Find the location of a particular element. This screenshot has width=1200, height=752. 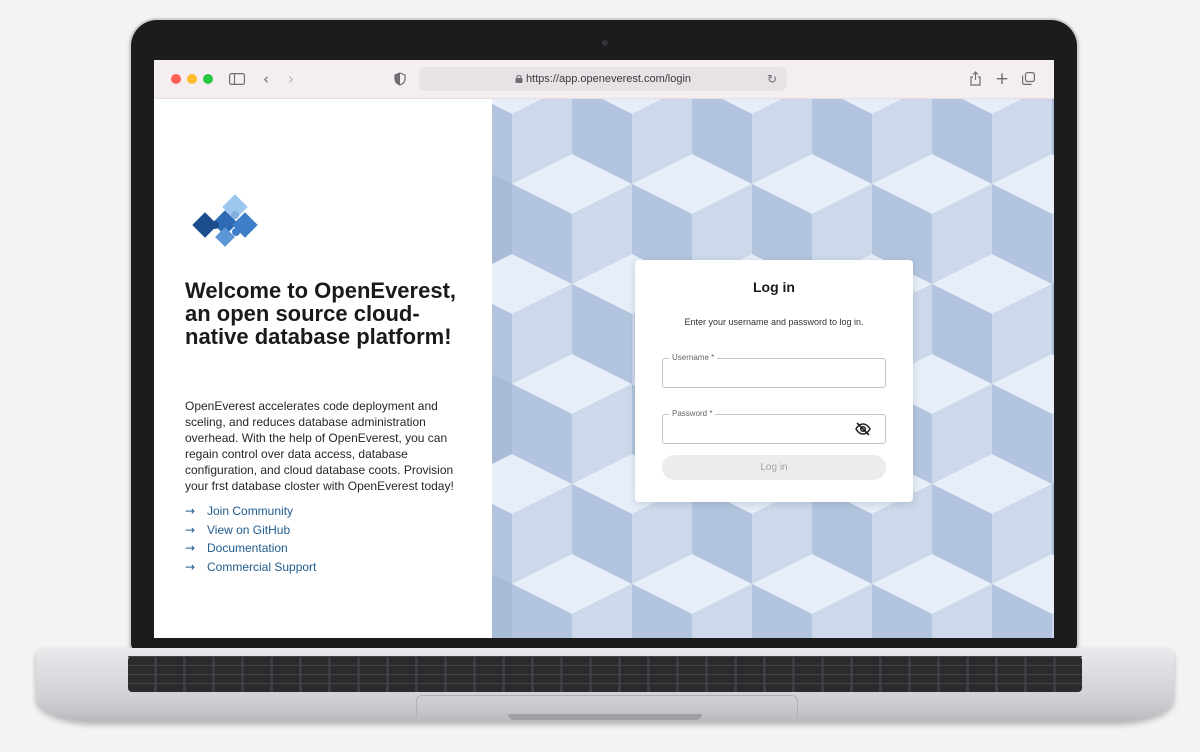

lid-notch is located at coordinates (605, 717).